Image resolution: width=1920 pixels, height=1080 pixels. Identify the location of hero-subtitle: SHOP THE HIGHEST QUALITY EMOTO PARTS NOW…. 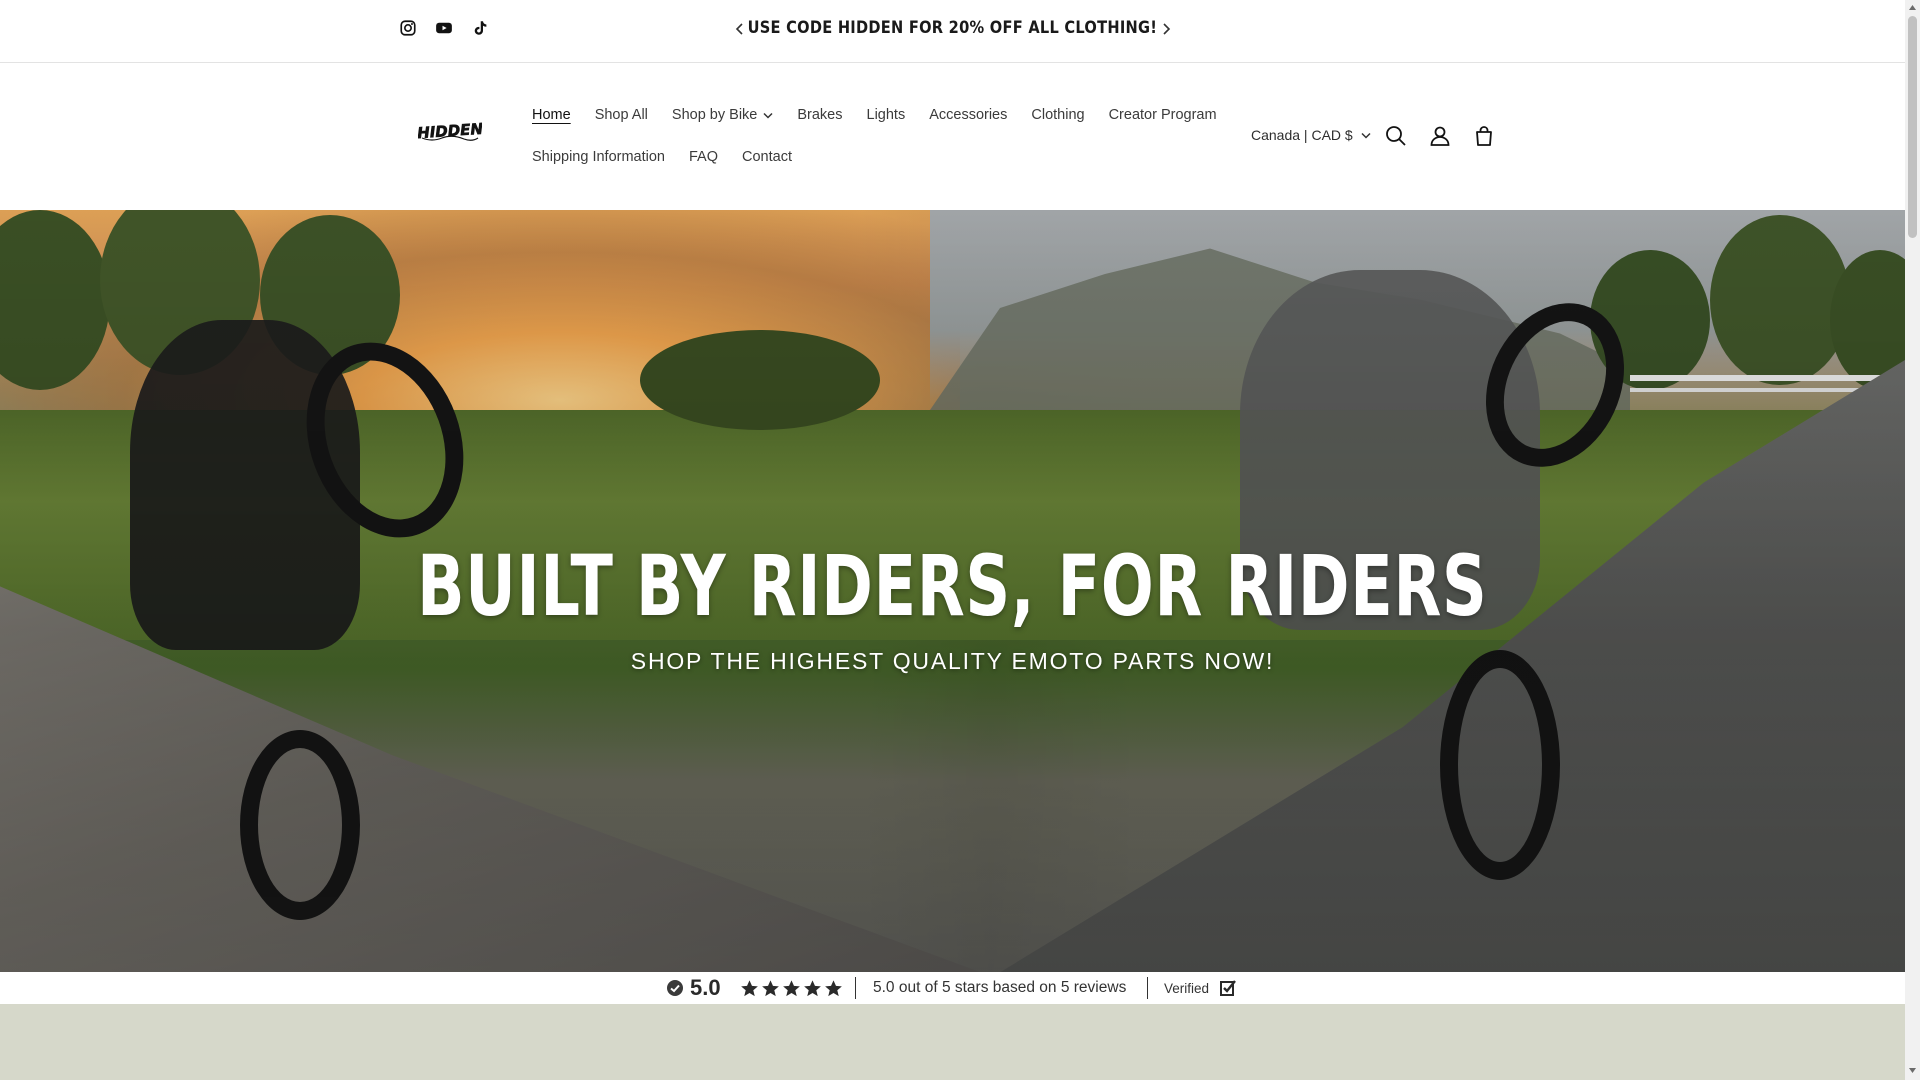
(952, 661).